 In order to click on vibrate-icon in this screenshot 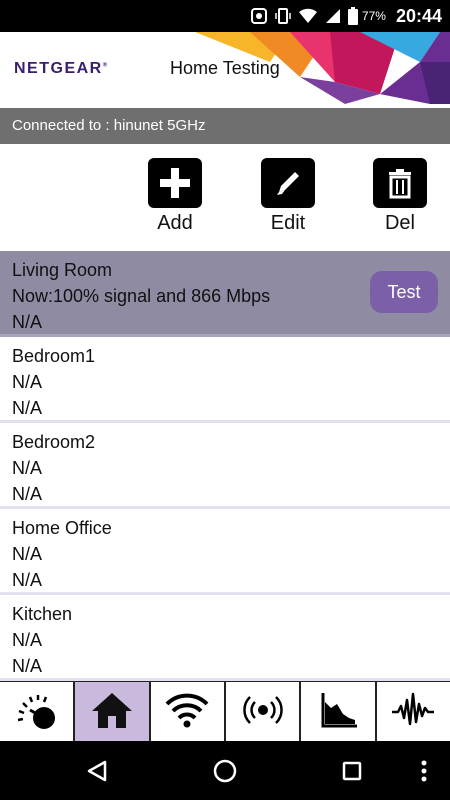, I will do `click(283, 16)`.